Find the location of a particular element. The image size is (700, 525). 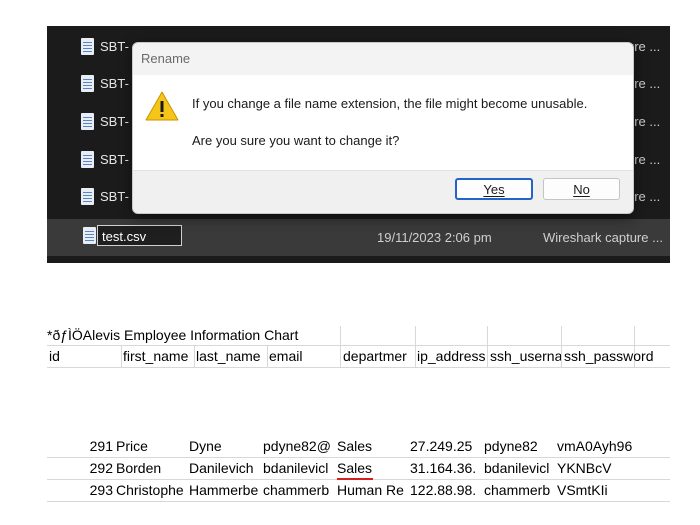

cell-first-name: Borden is located at coordinates (151, 469).